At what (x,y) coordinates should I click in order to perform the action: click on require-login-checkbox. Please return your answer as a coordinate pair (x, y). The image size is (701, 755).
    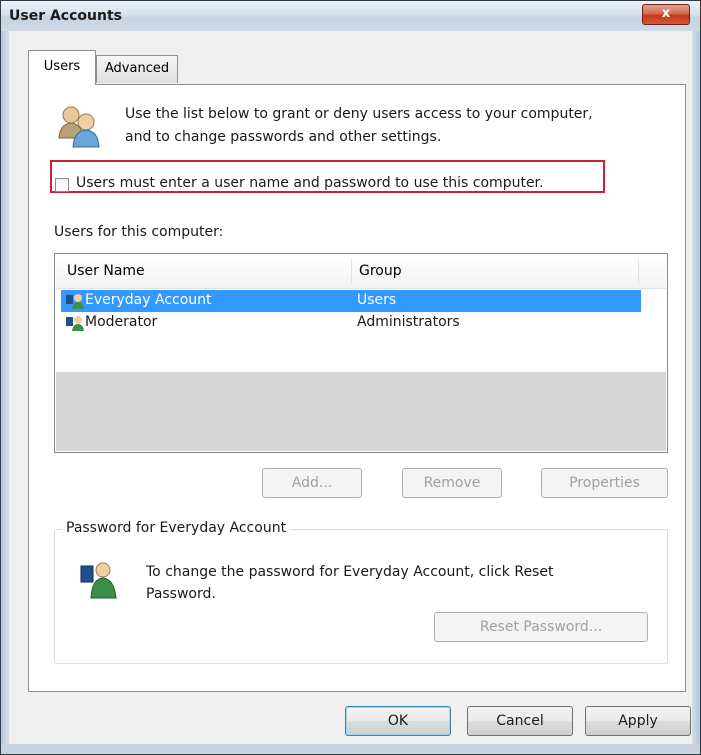
    Looking at the image, I should click on (62, 185).